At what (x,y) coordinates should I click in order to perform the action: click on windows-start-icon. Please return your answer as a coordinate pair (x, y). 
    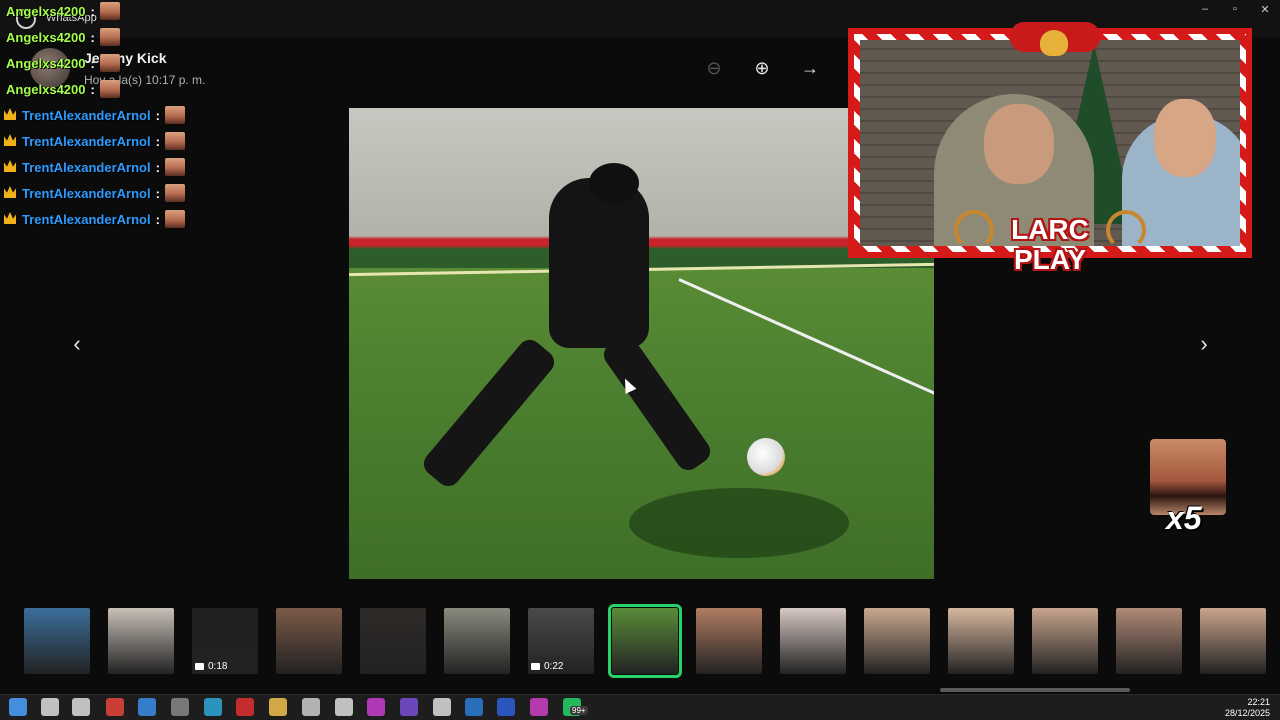
    Looking at the image, I should click on (18, 707).